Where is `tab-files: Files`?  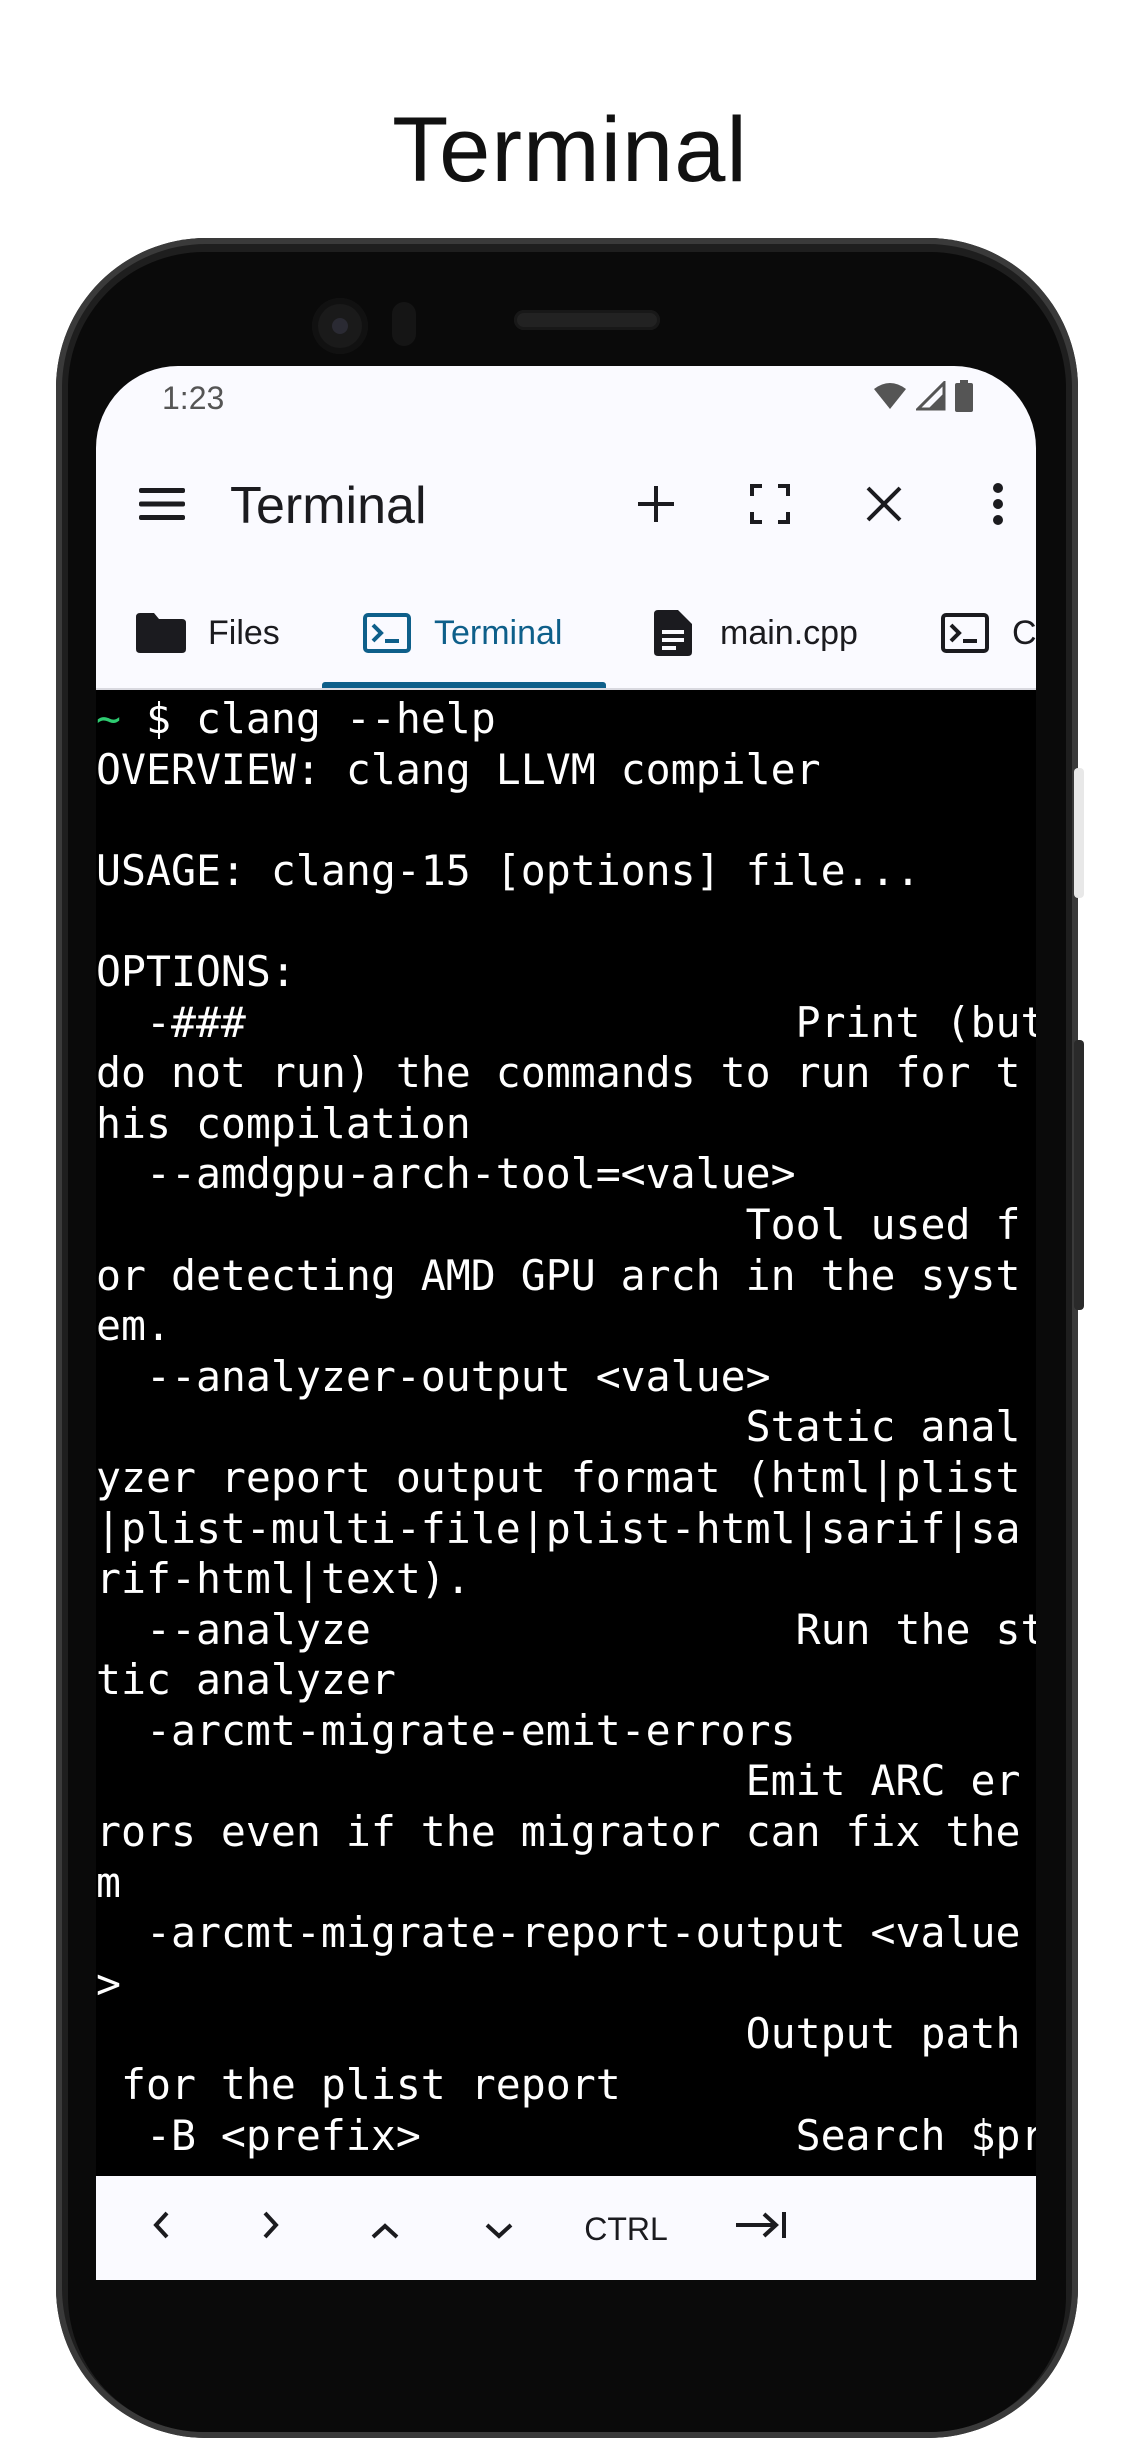 tab-files: Files is located at coordinates (208, 633).